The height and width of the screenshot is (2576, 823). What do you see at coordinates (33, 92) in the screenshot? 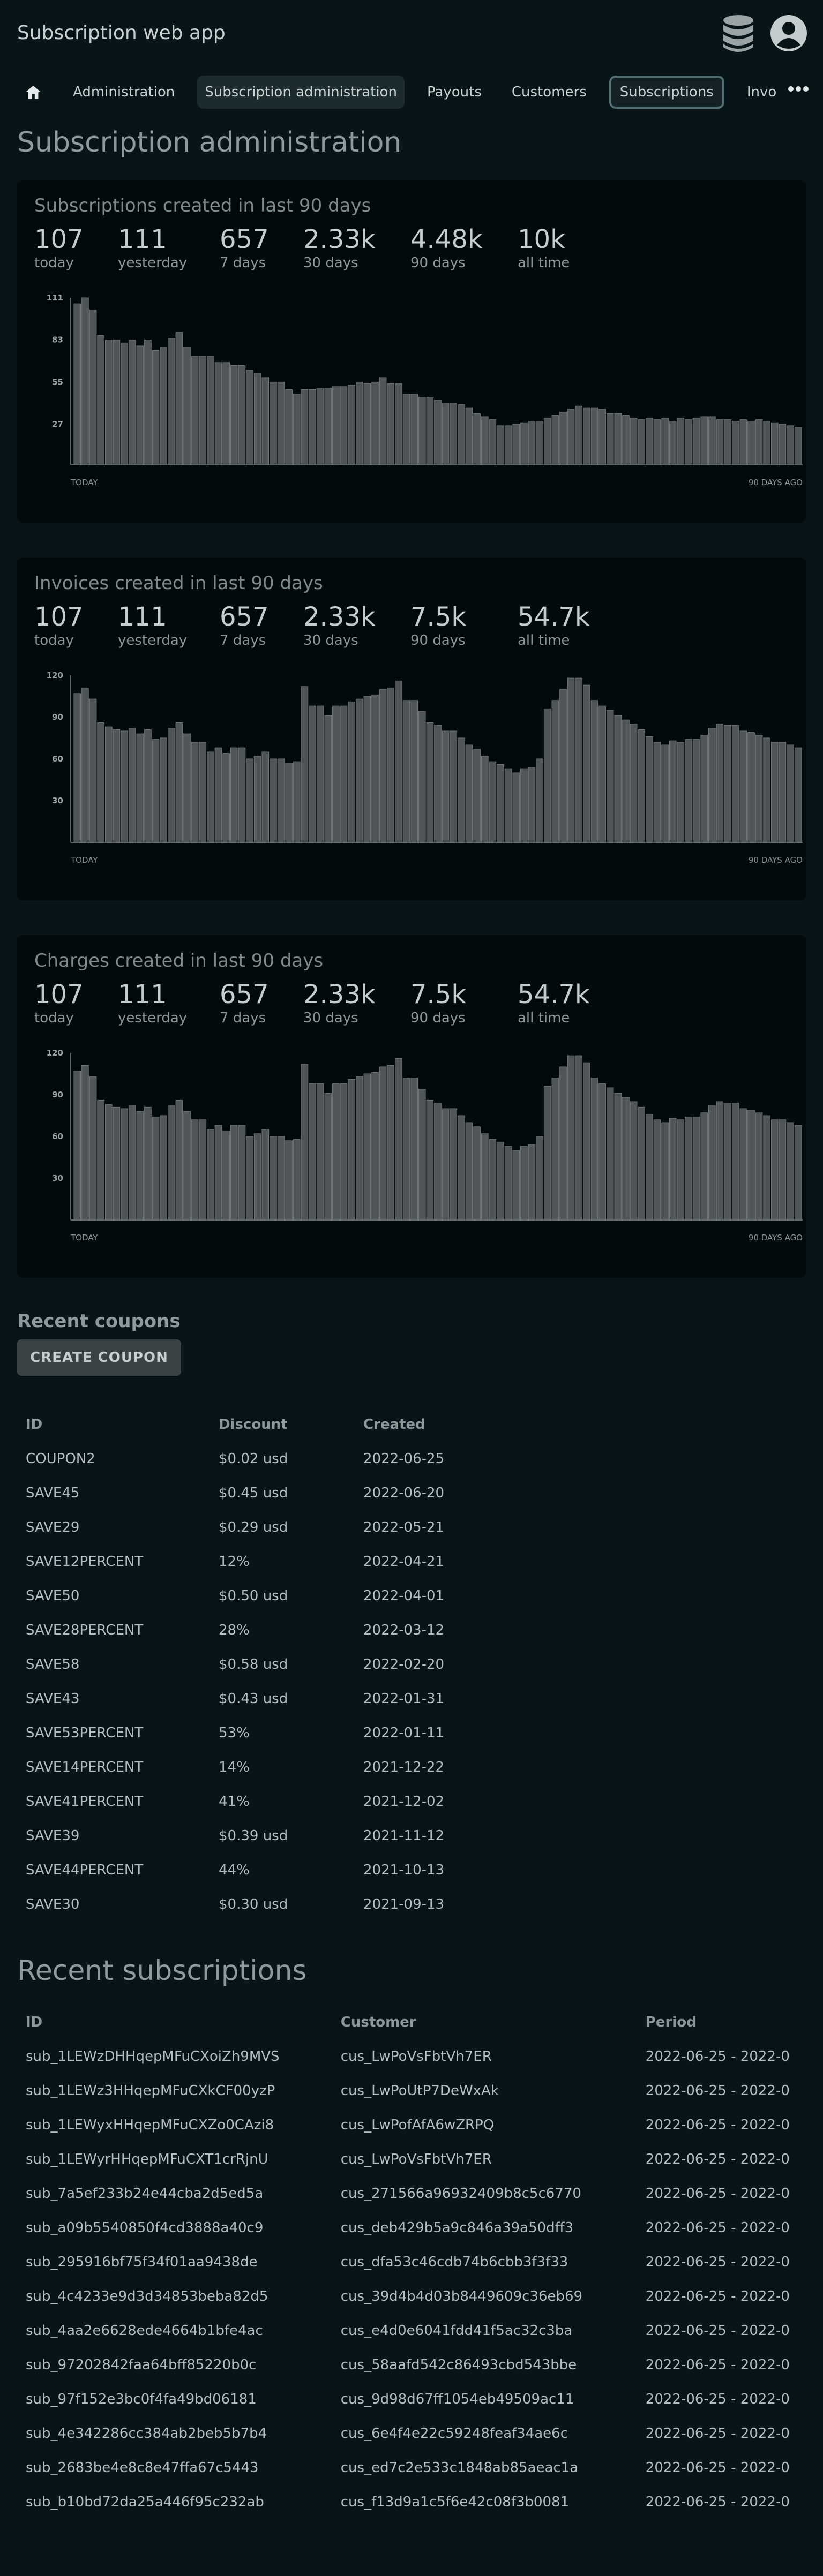
I see `home-icon` at bounding box center [33, 92].